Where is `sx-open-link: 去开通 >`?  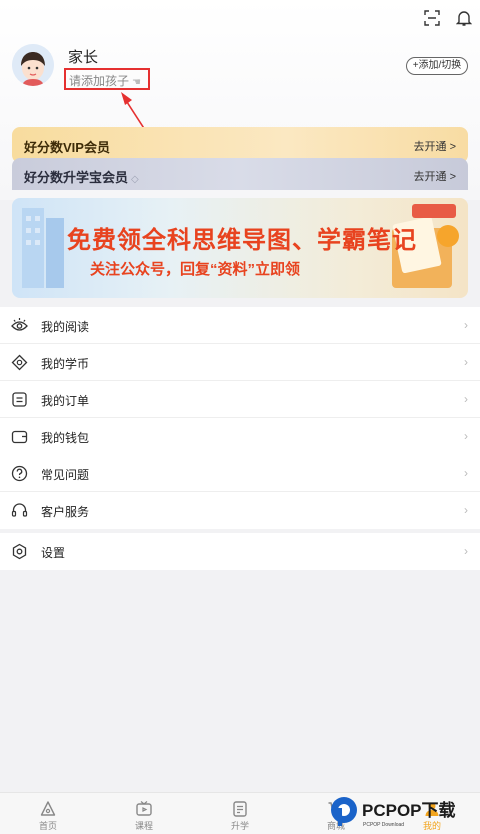 sx-open-link: 去开通 > is located at coordinates (435, 176).